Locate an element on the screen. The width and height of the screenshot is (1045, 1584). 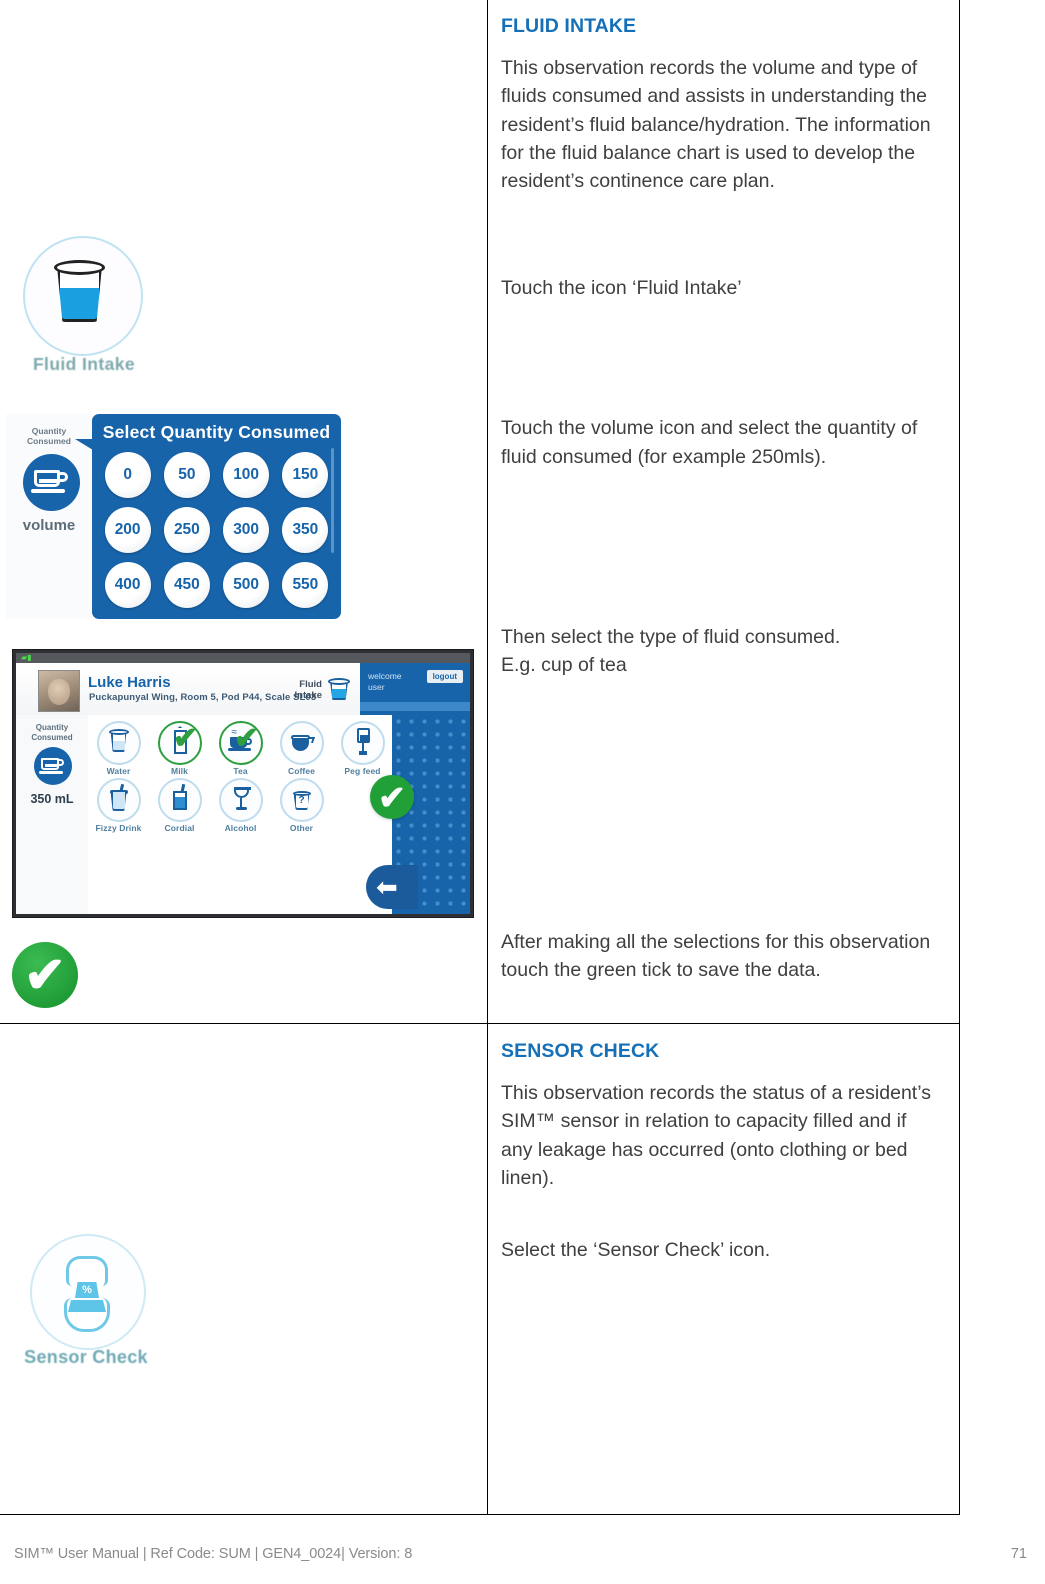
fluid-type-label: Peg feed is located at coordinates (362, 771).